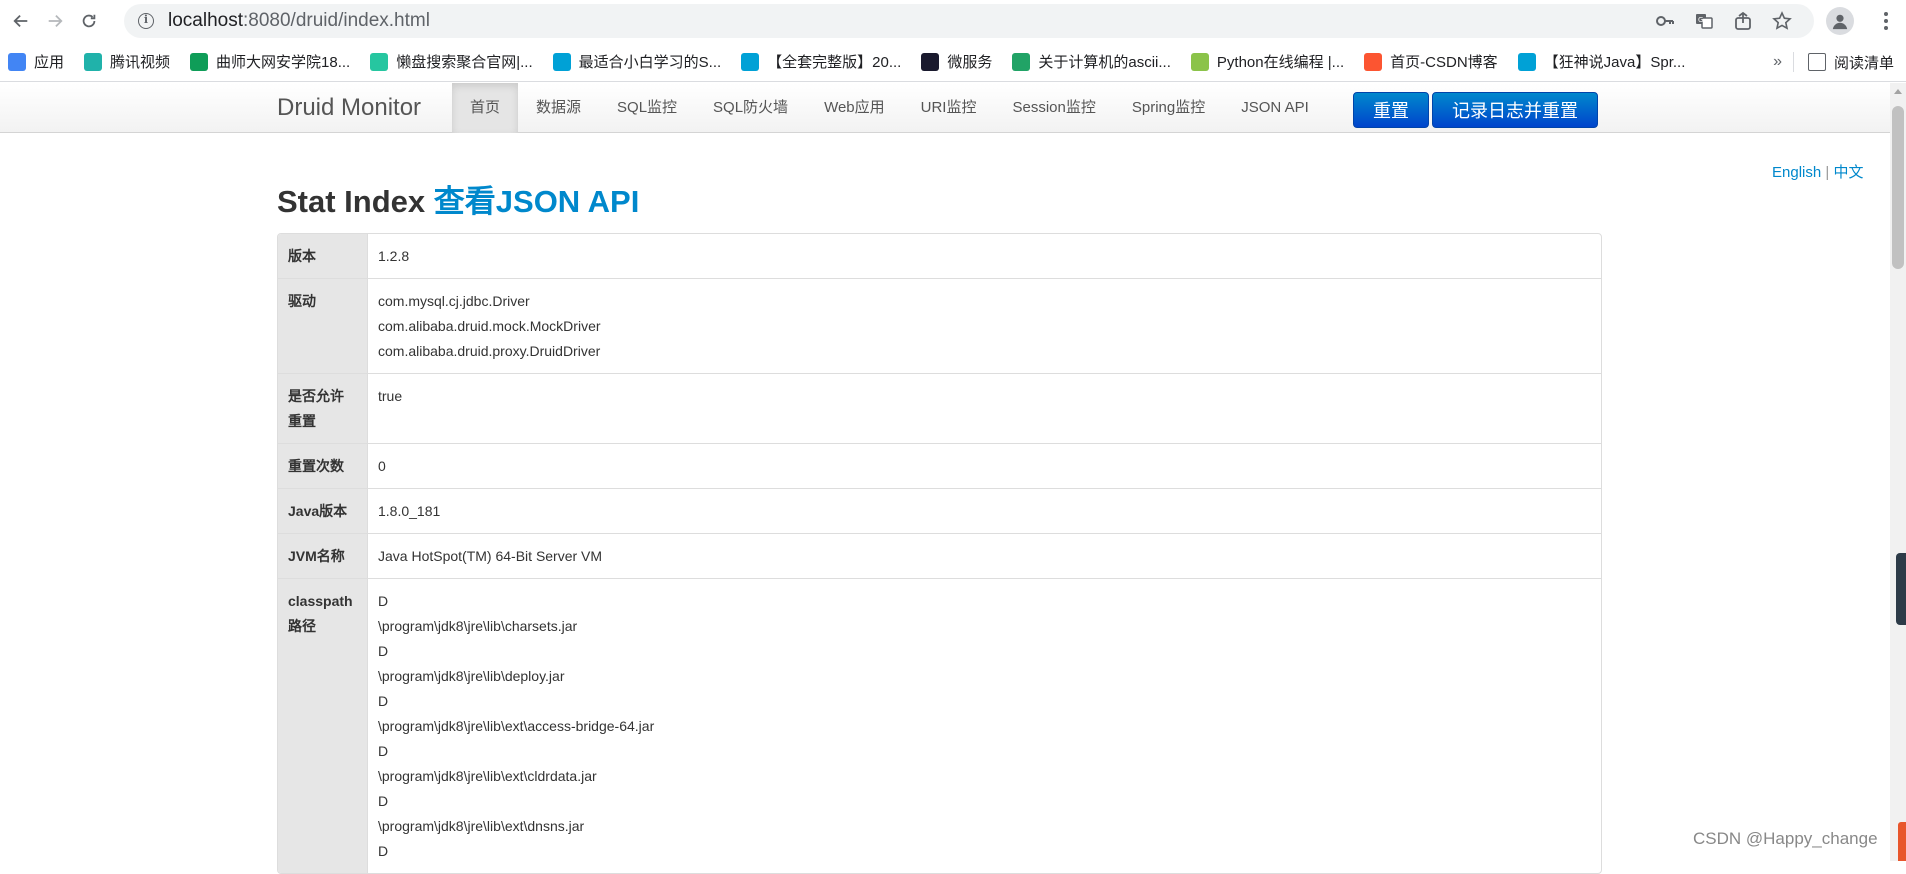  I want to click on log-and-reset-button: 记录日志并重置, so click(1515, 110).